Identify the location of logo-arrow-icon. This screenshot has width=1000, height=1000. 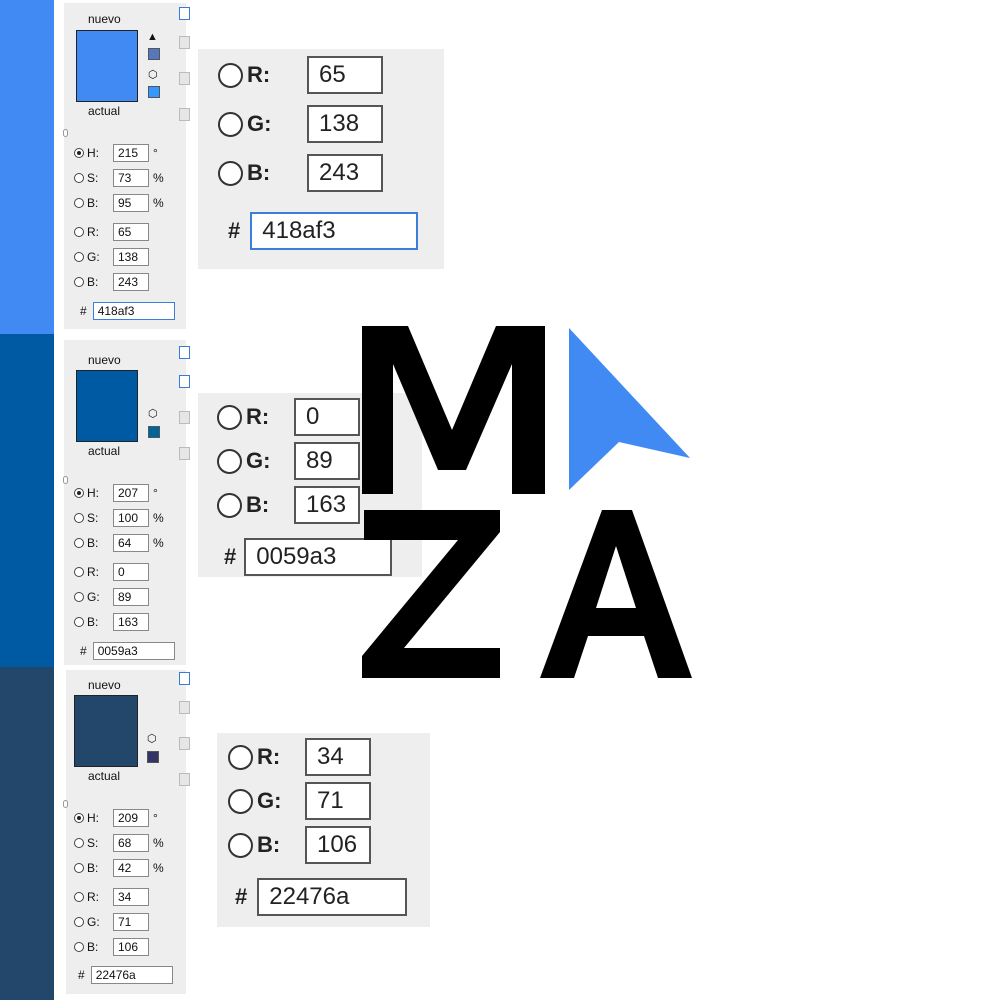
(629, 409).